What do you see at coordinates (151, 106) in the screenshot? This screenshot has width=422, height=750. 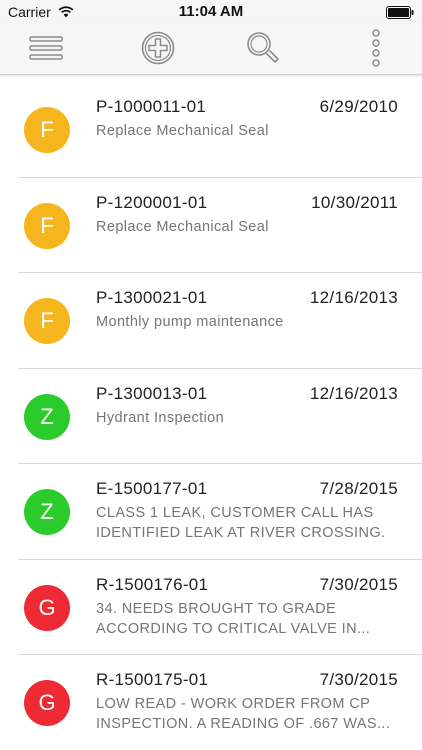 I see `work-order-id: P-1000011-01` at bounding box center [151, 106].